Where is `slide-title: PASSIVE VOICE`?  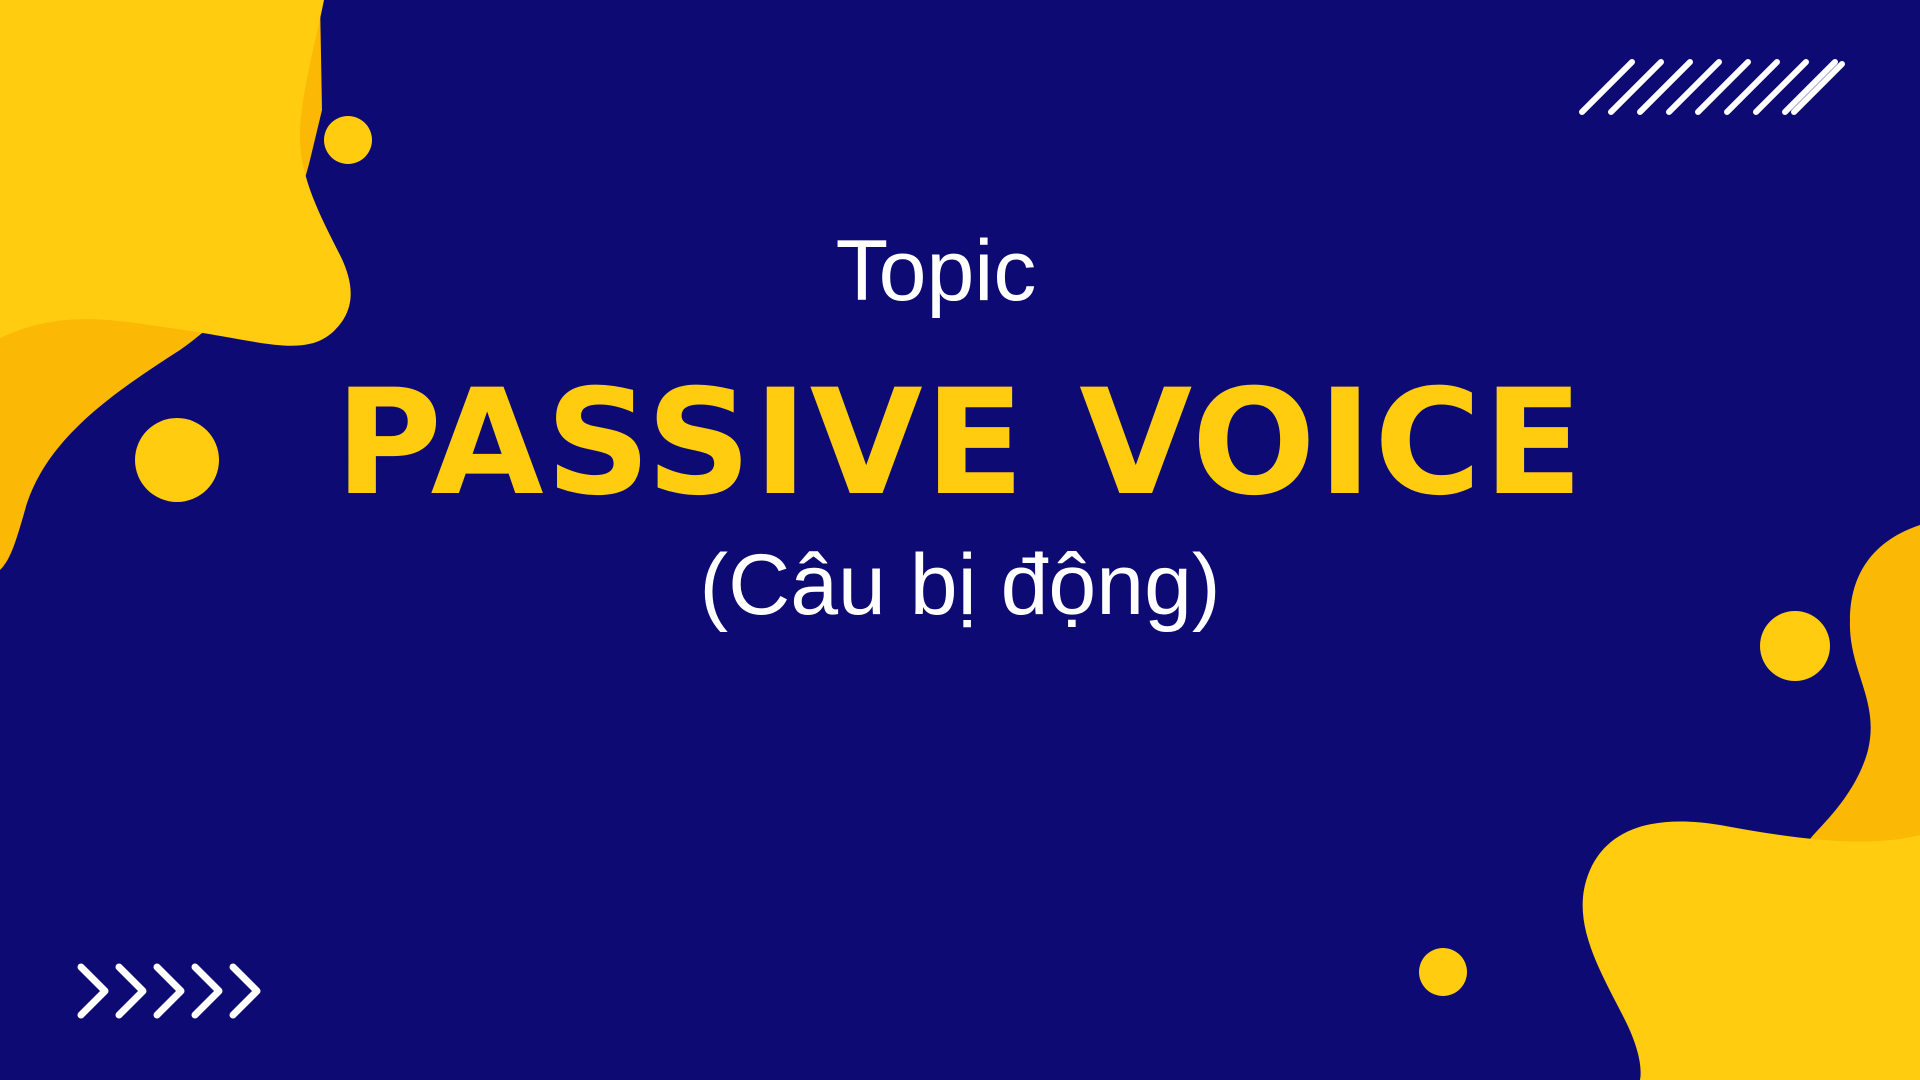
slide-title: PASSIVE VOICE is located at coordinates (960, 443).